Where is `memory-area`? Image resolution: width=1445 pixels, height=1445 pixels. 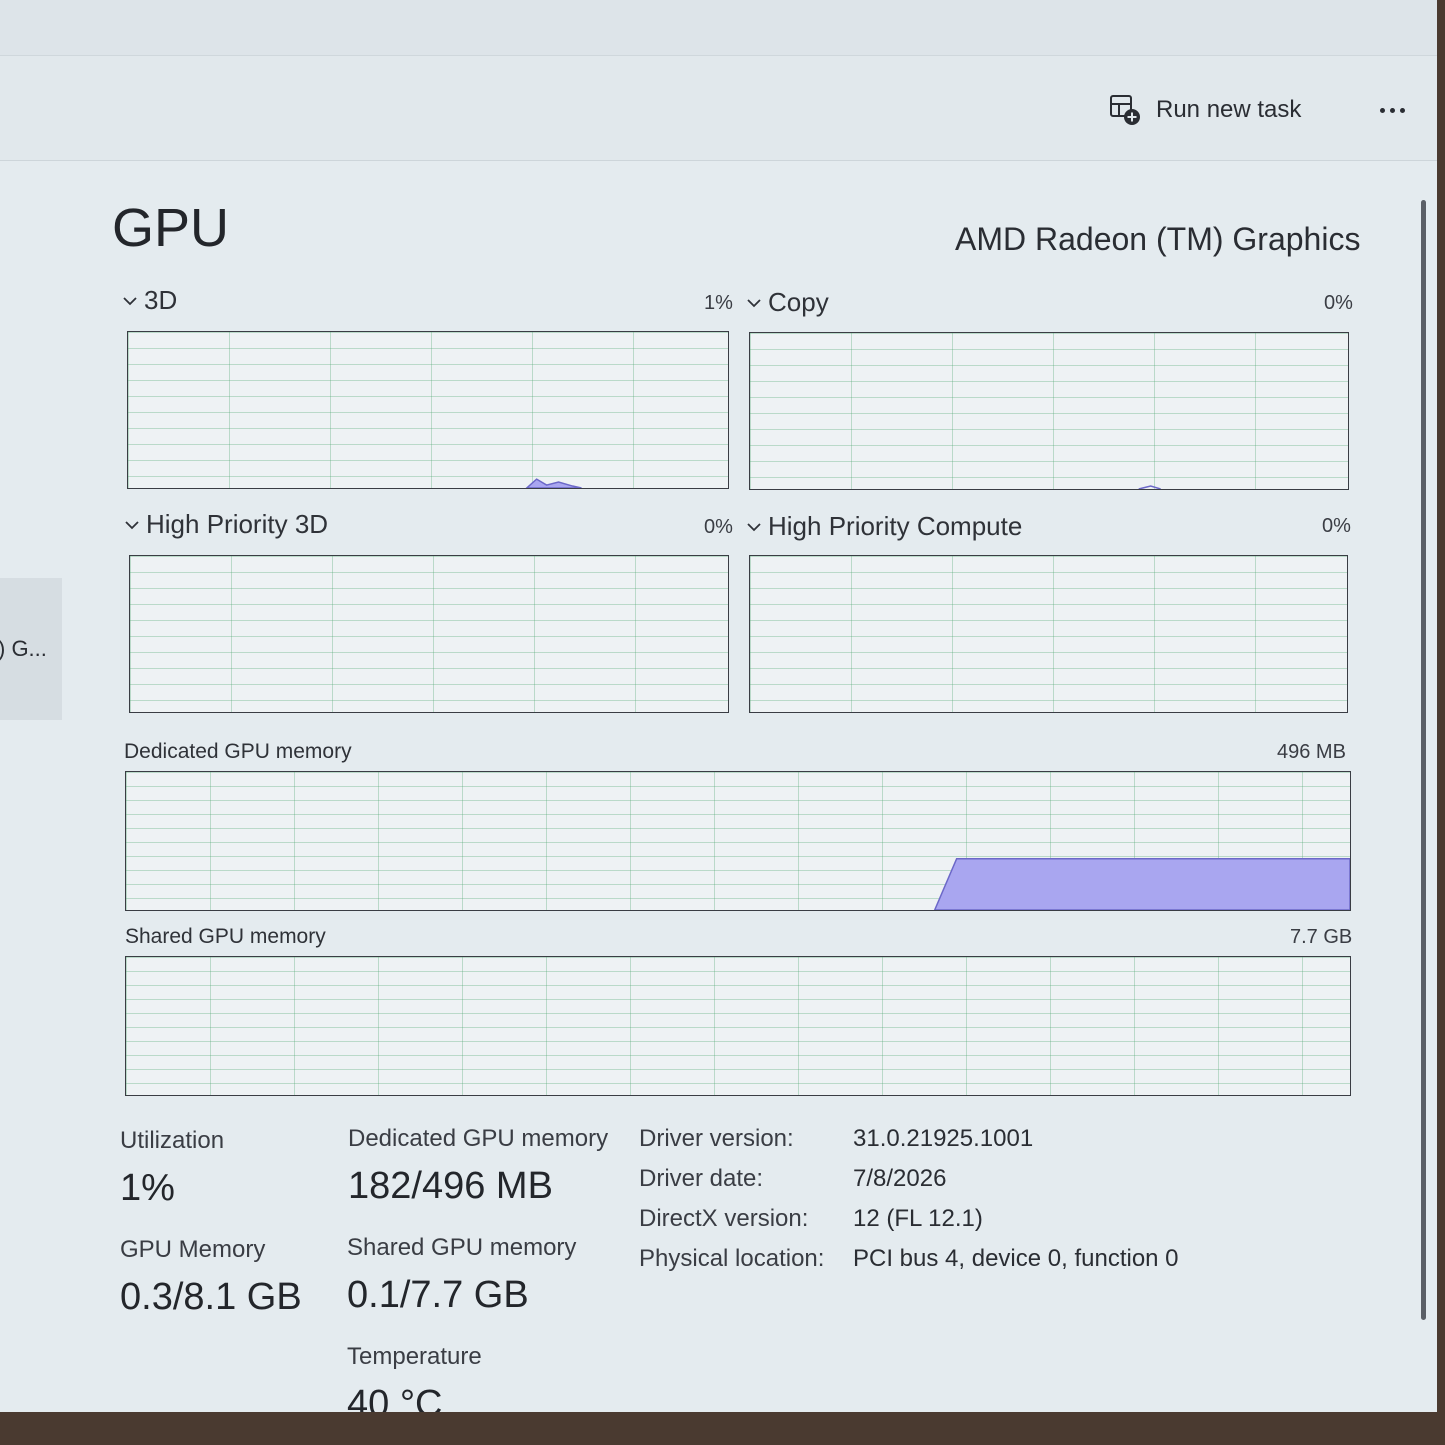 memory-area is located at coordinates (1141, 884).